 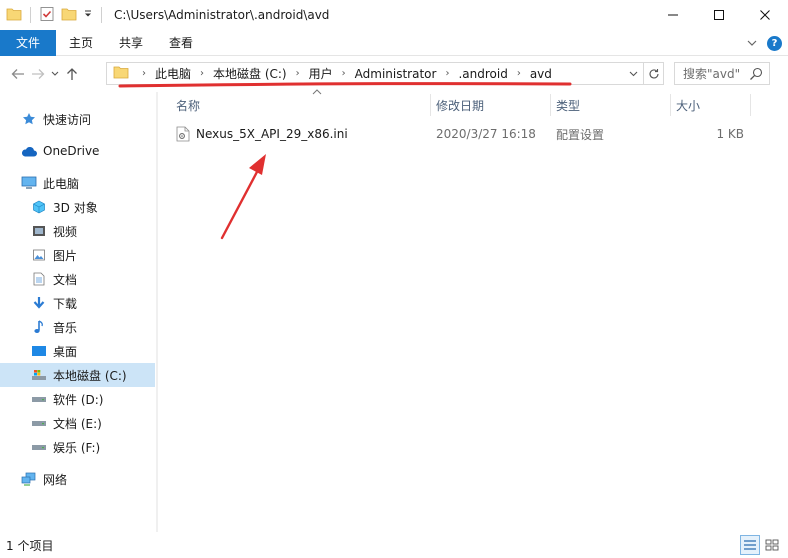 I want to click on recent-locations-button, so click(x=55, y=74).